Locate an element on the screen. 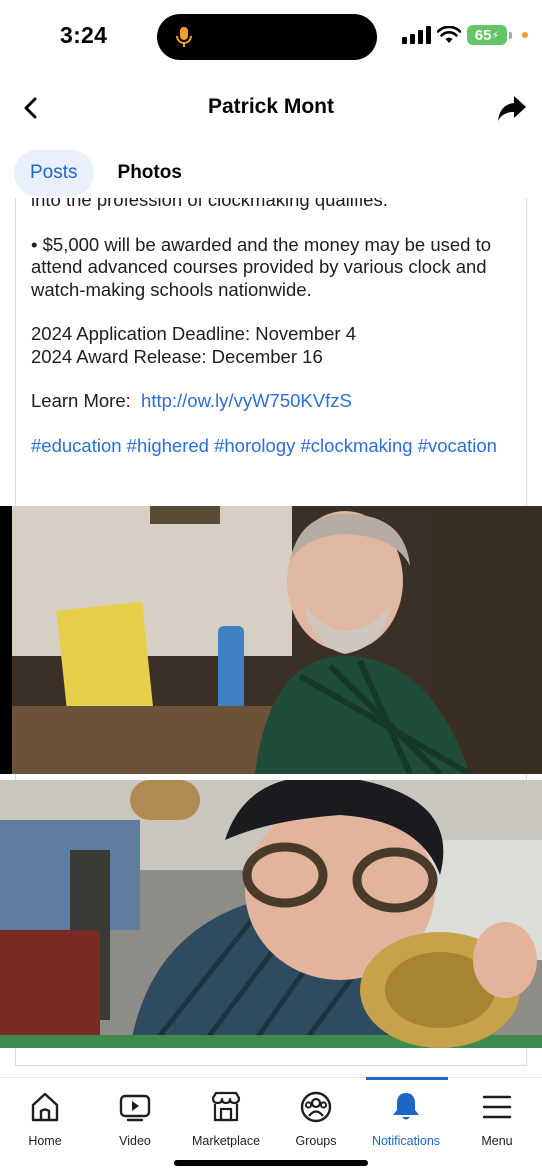 Image resolution: width=542 pixels, height=1176 pixels. page-title: Patrick Mont is located at coordinates (271, 106).